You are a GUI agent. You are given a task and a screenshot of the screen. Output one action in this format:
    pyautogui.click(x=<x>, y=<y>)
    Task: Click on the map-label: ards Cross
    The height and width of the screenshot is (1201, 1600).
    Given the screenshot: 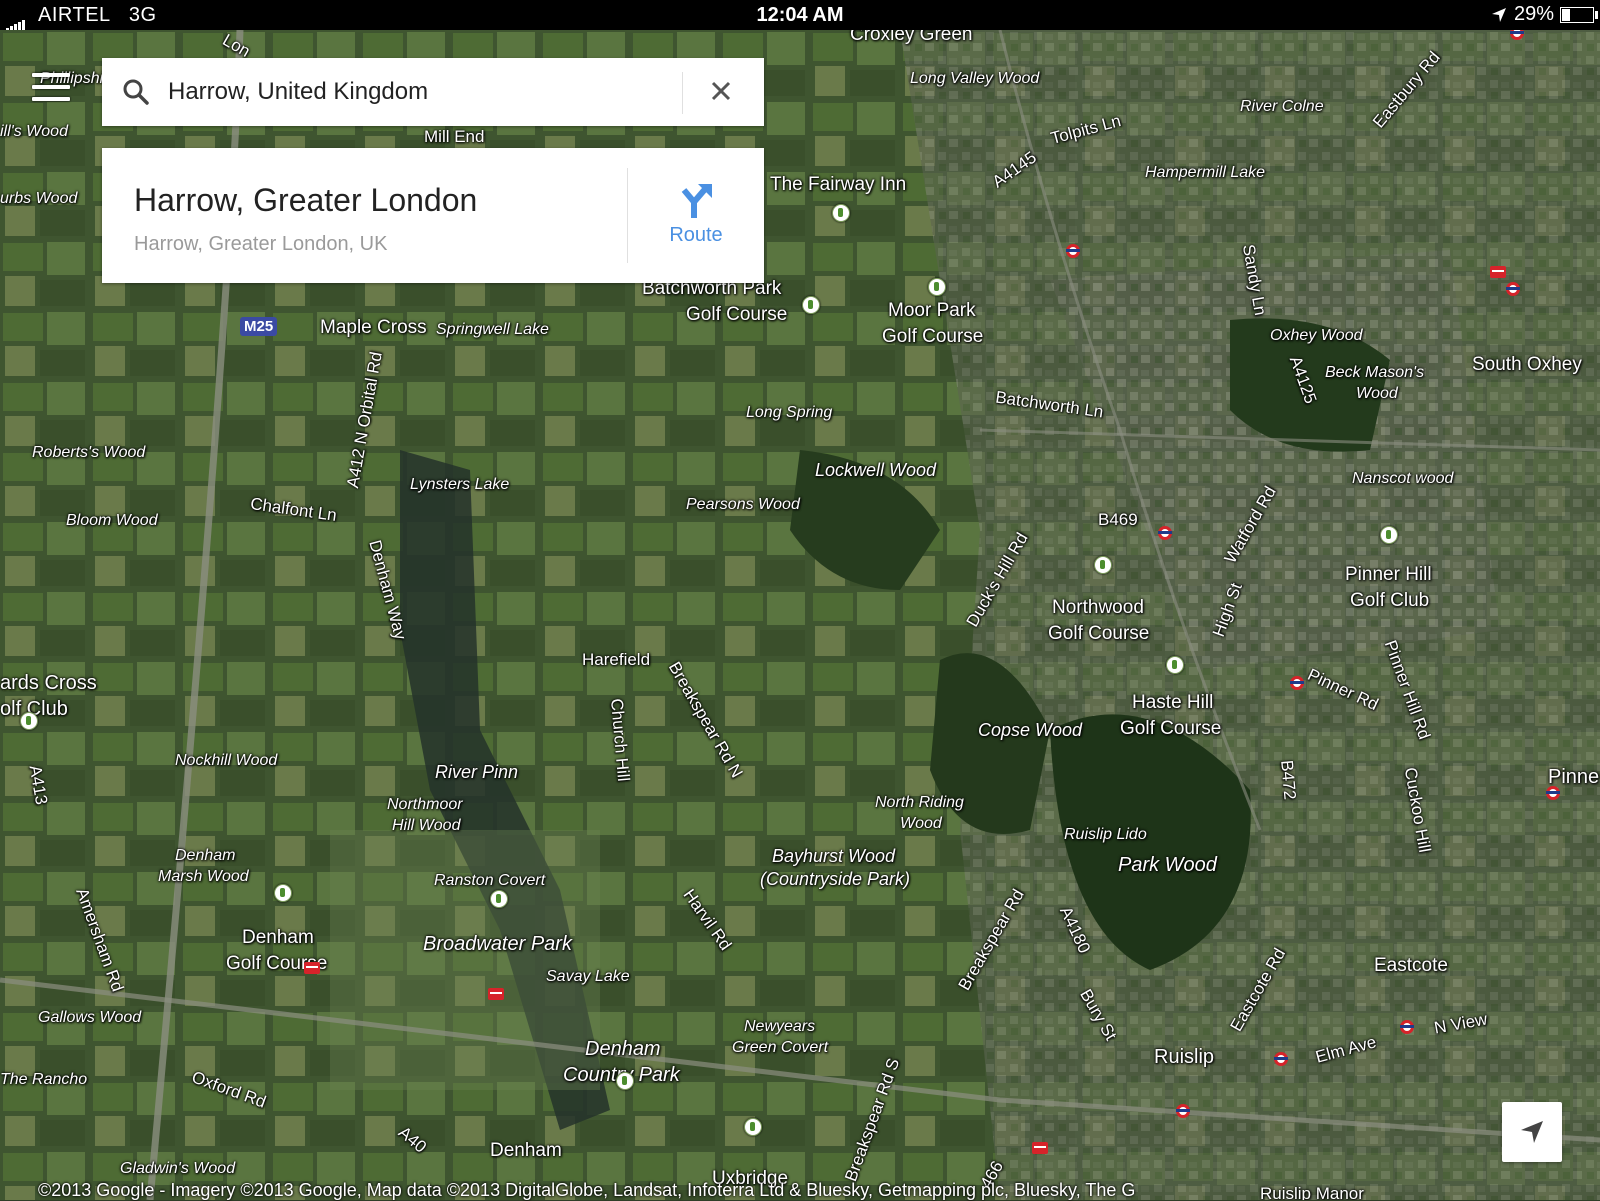 What is the action you would take?
    pyautogui.click(x=48, y=683)
    